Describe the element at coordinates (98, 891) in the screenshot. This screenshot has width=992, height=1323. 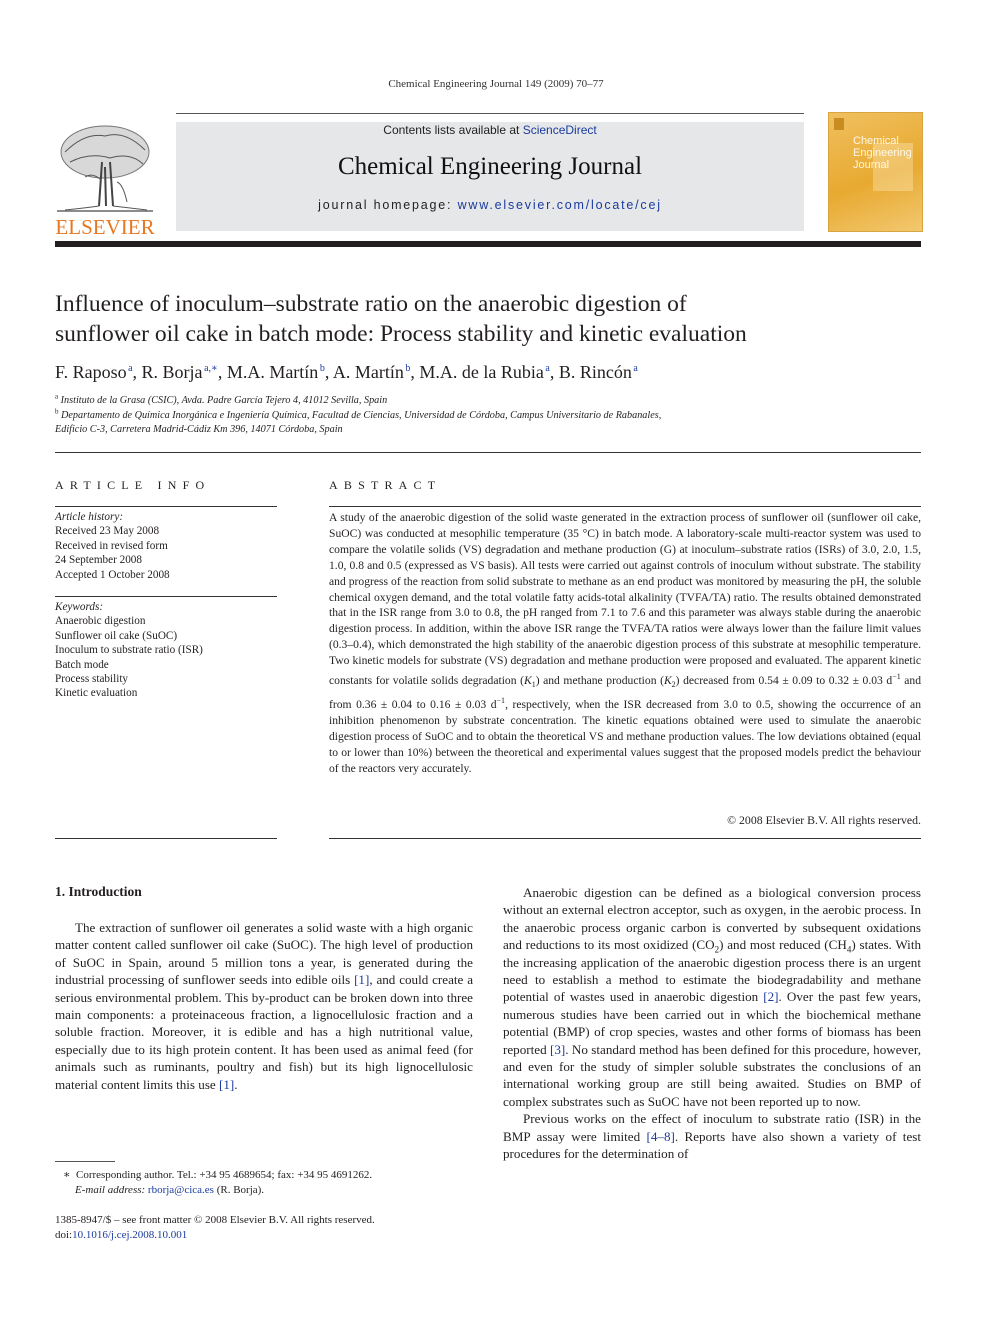
I see `section-heading-introduction: 1. Introduction` at that location.